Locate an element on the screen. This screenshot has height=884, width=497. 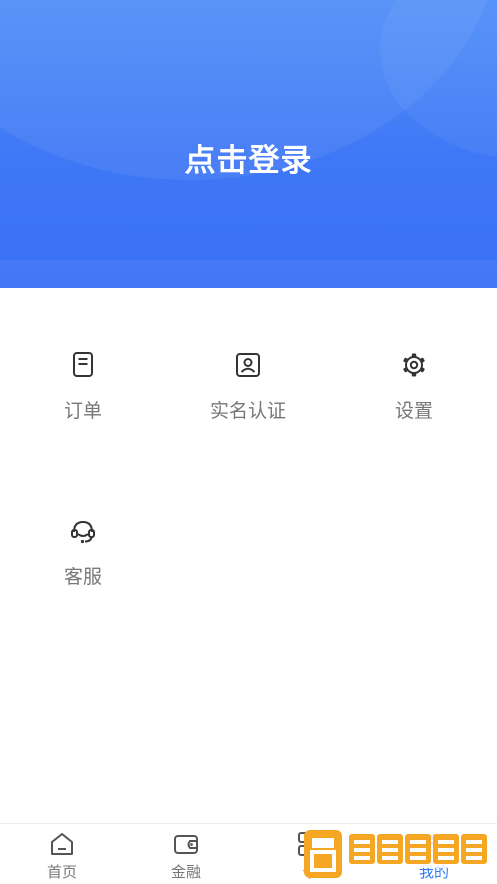
tab-finance: 金融 is located at coordinates (186, 854).